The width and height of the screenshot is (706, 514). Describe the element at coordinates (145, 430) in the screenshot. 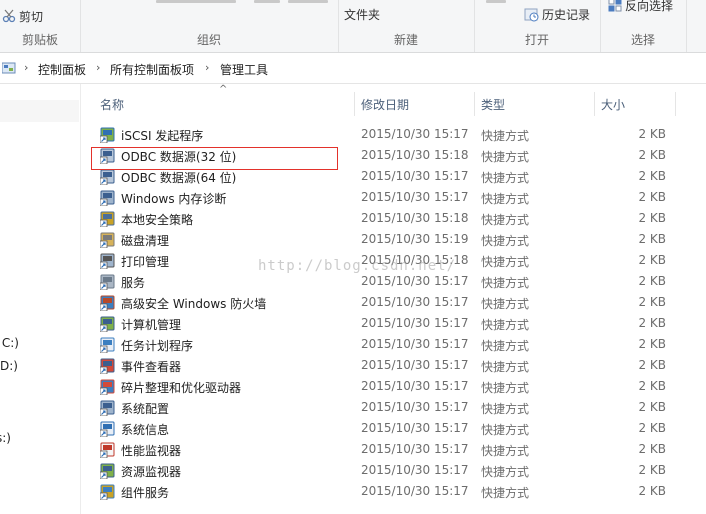

I see `file-name: 系统信息` at that location.